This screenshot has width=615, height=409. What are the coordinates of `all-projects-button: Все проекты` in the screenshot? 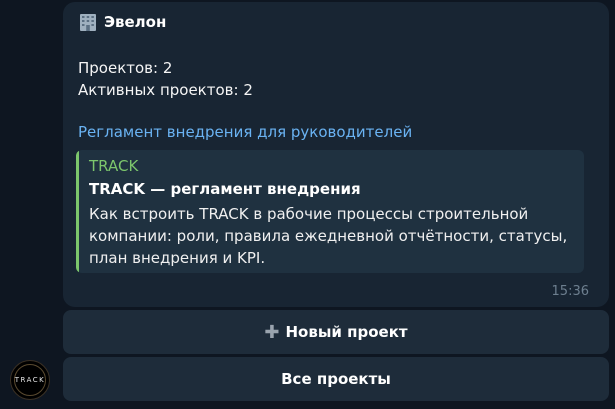 It's located at (336, 379).